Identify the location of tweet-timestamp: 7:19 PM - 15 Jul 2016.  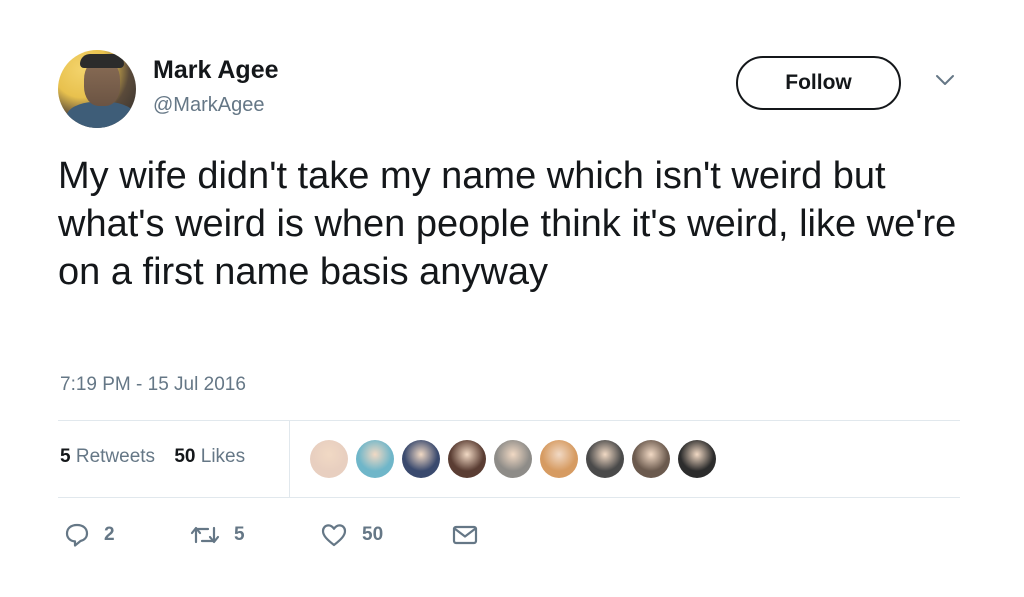
(153, 385).